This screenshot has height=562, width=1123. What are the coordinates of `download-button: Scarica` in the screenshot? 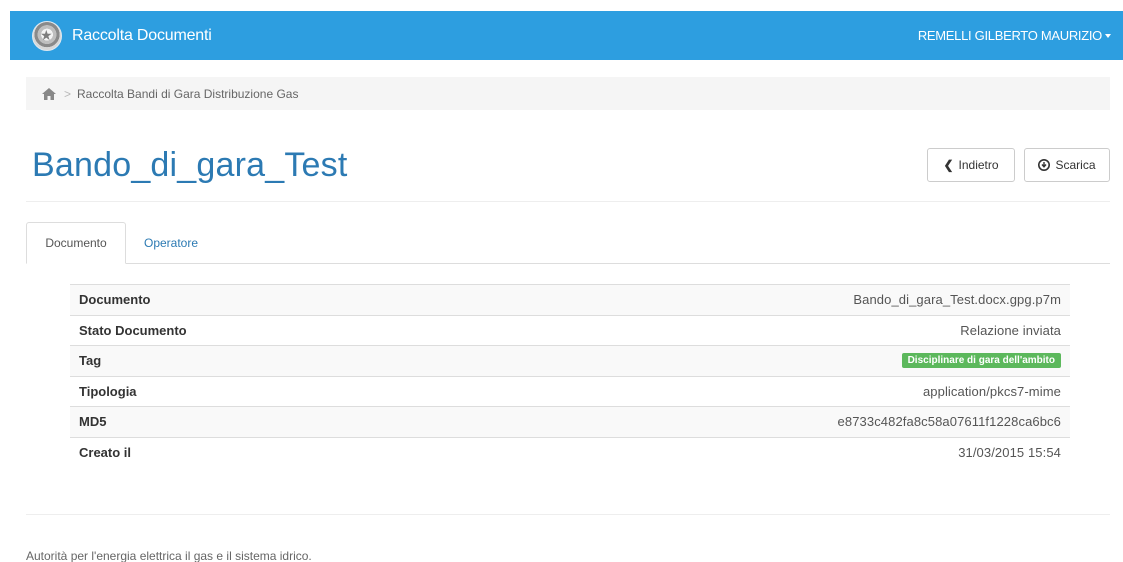 It's located at (1067, 165).